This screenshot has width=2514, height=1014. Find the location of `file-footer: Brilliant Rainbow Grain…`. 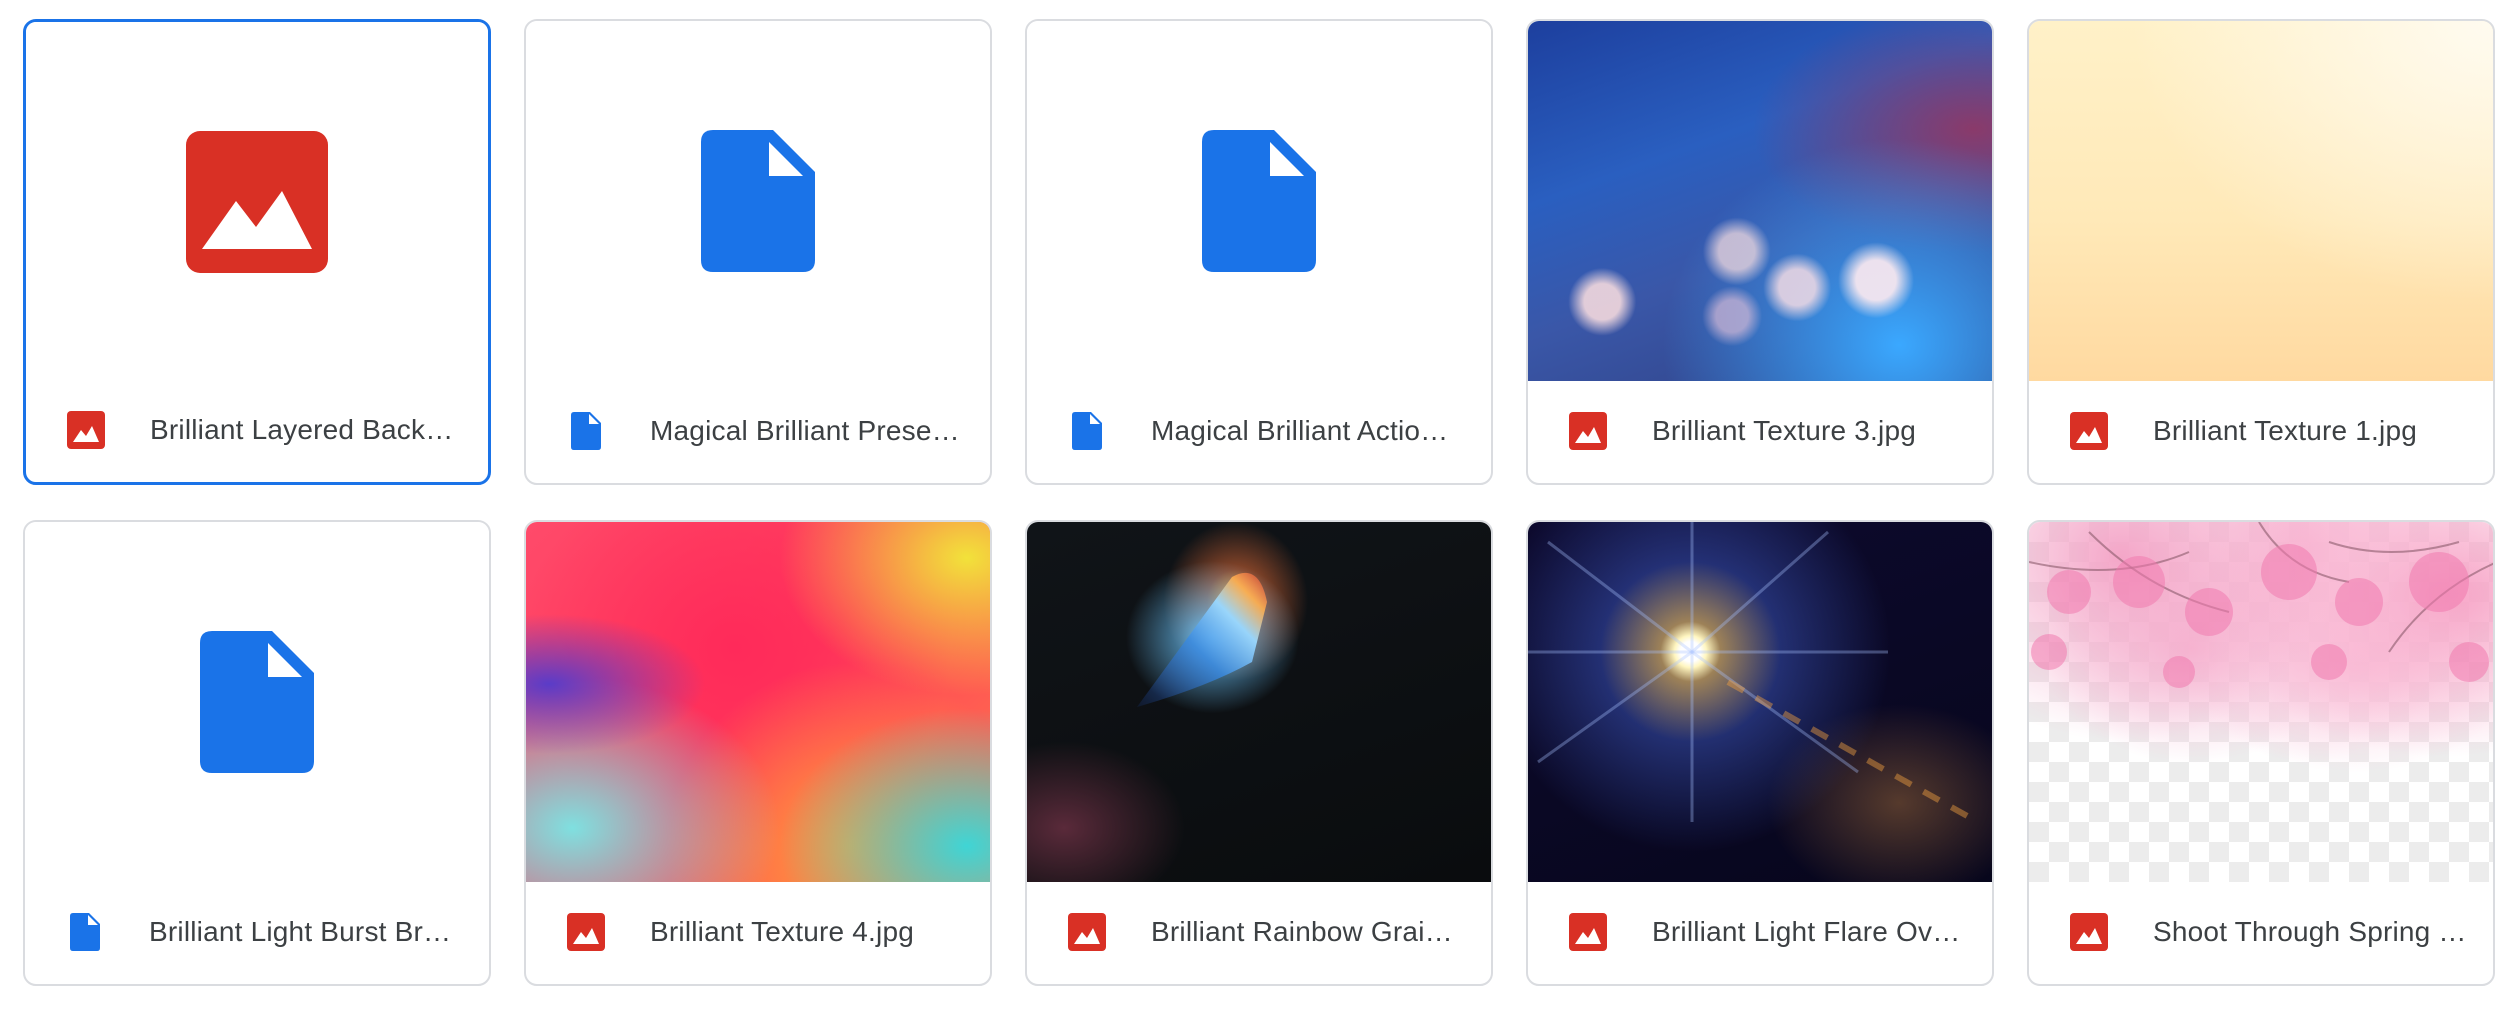

file-footer: Brilliant Rainbow Grain… is located at coordinates (1259, 932).